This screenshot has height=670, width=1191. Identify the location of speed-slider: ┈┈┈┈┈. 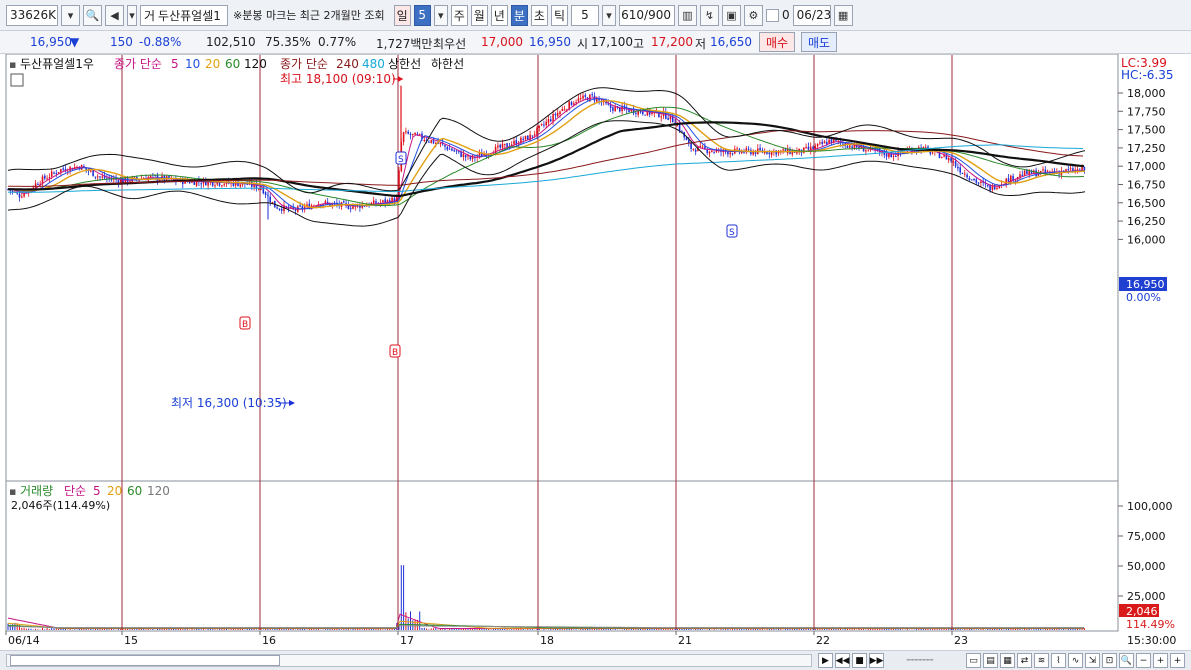
(920, 660).